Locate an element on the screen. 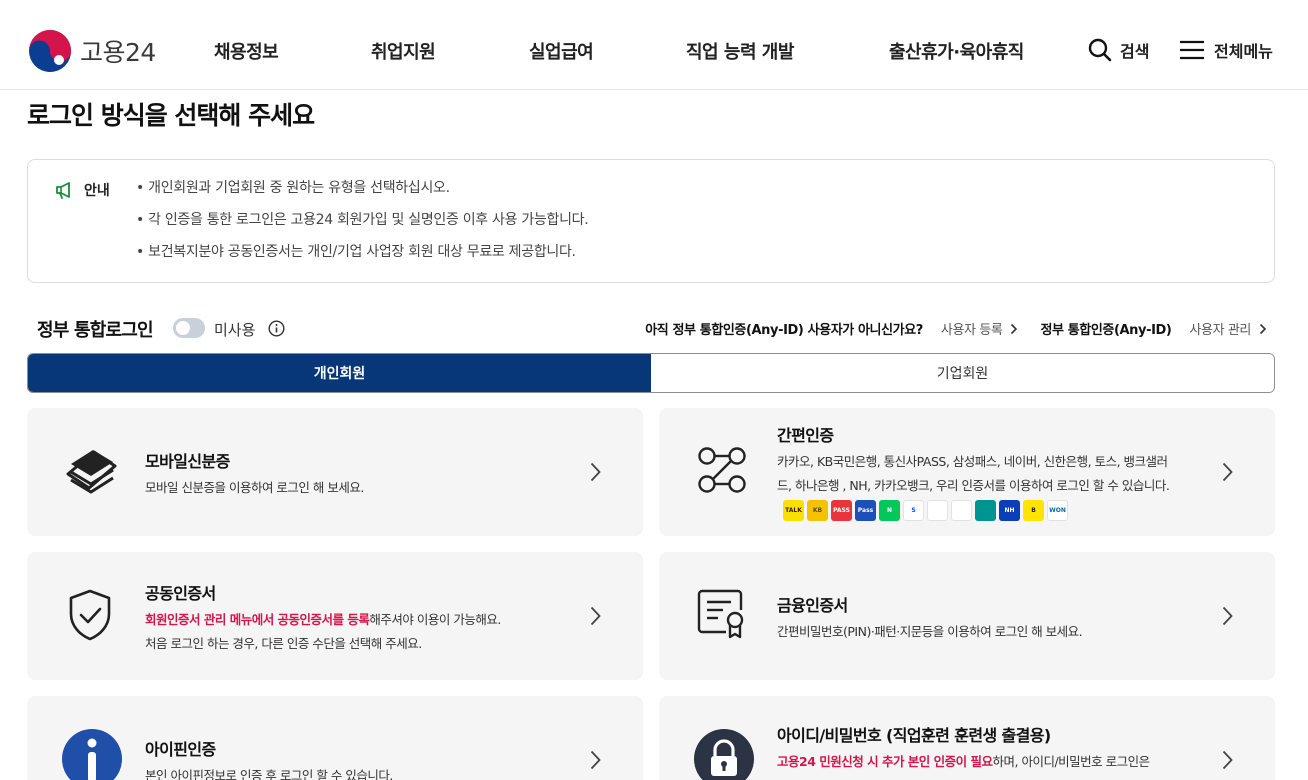  user-register-link: 사용자 등록 is located at coordinates (980, 328).